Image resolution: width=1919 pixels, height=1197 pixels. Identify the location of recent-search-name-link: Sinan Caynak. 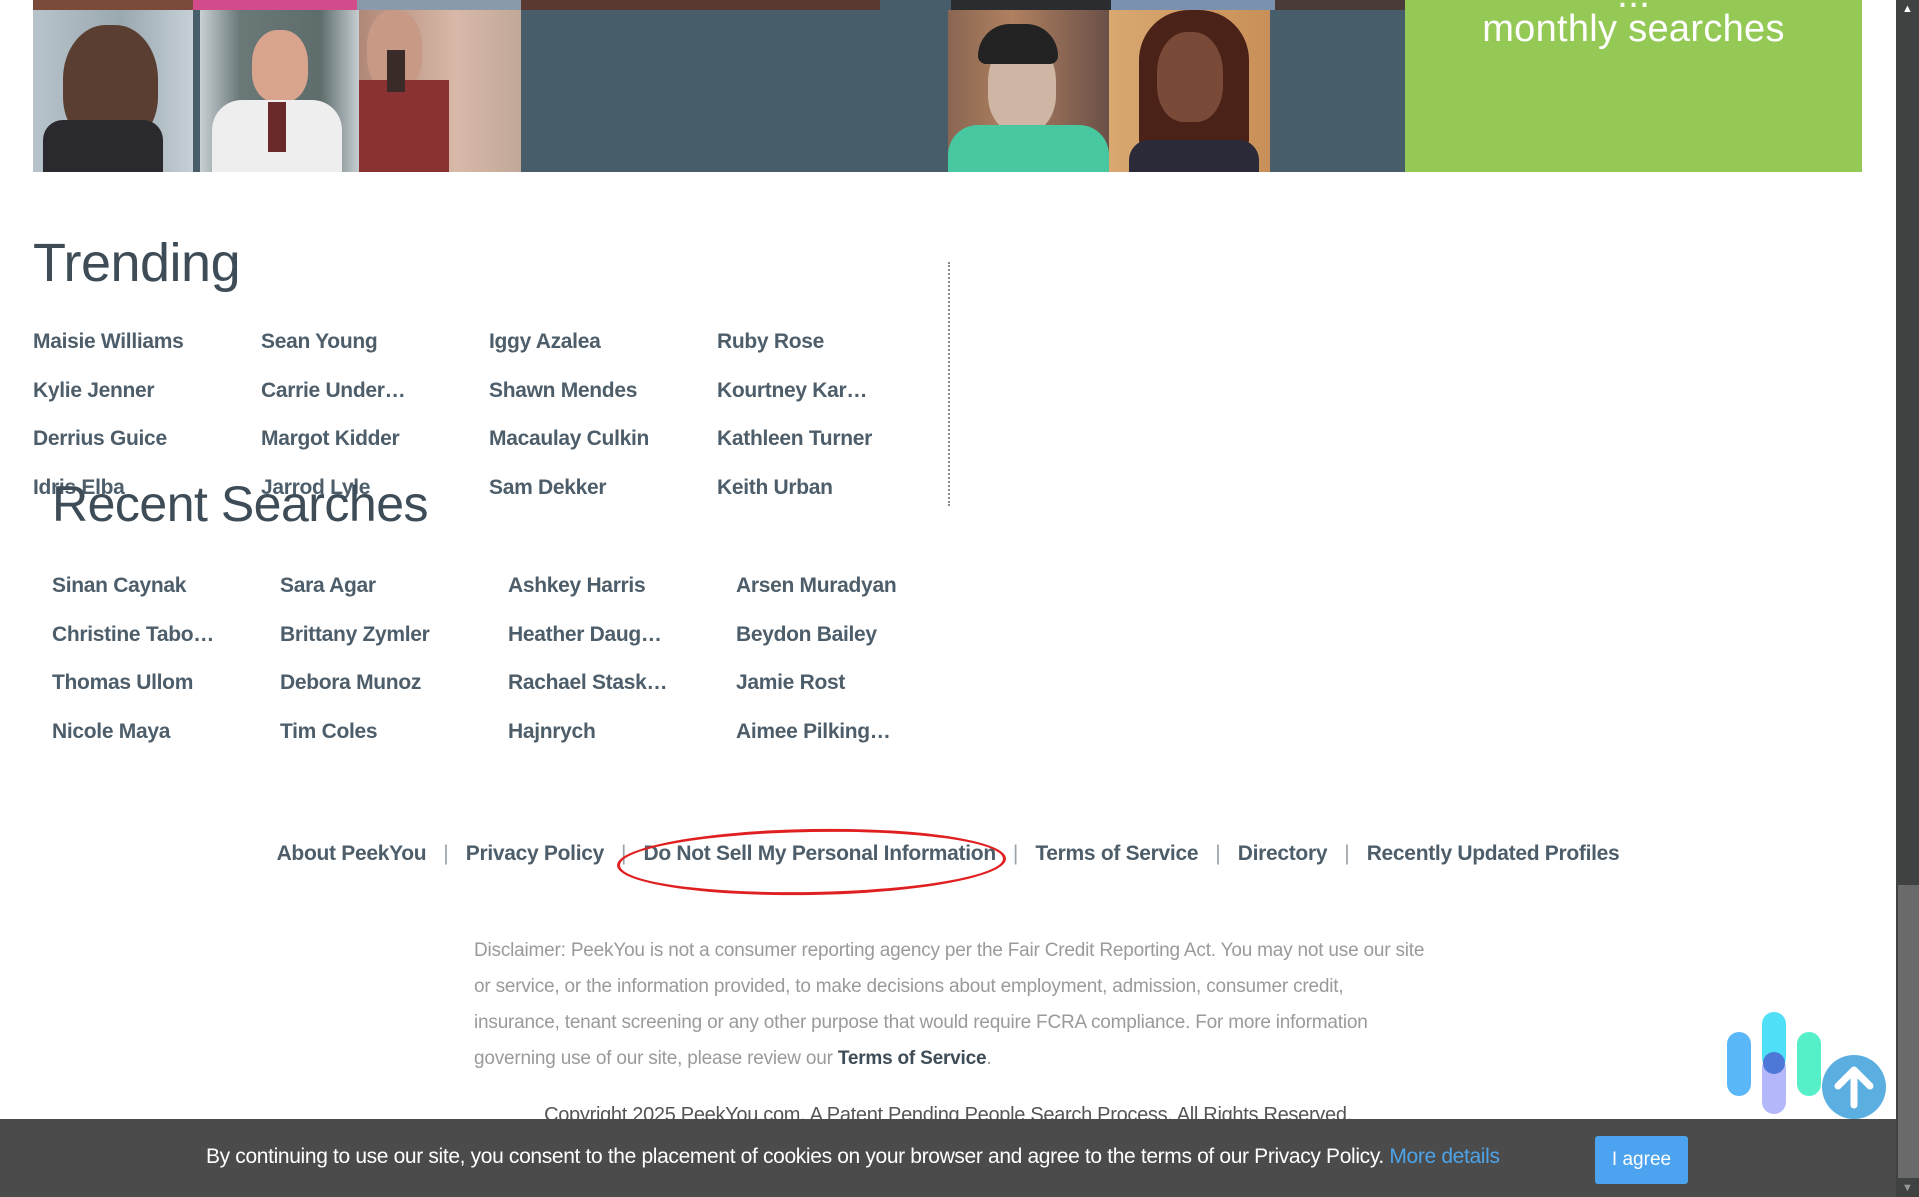
(119, 586).